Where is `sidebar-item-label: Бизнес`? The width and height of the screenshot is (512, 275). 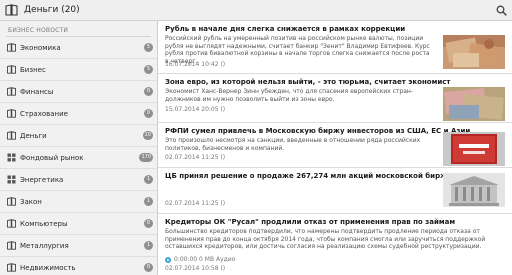 sidebar-item-label: Бизнес is located at coordinates (33, 70).